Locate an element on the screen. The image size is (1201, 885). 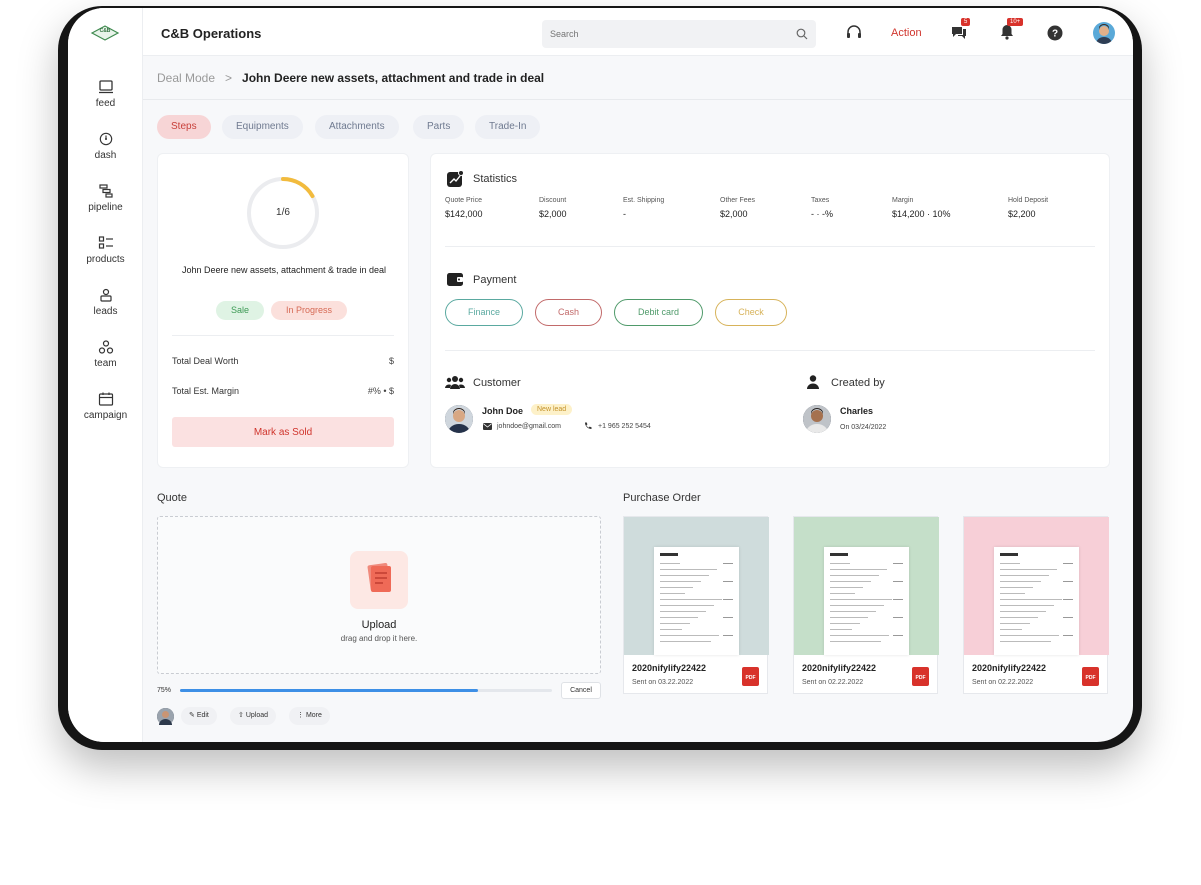
payment-option-label: Check is located at coordinates (751, 312).